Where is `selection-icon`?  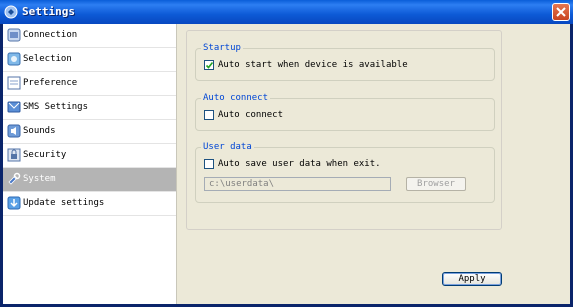
selection-icon is located at coordinates (14, 59).